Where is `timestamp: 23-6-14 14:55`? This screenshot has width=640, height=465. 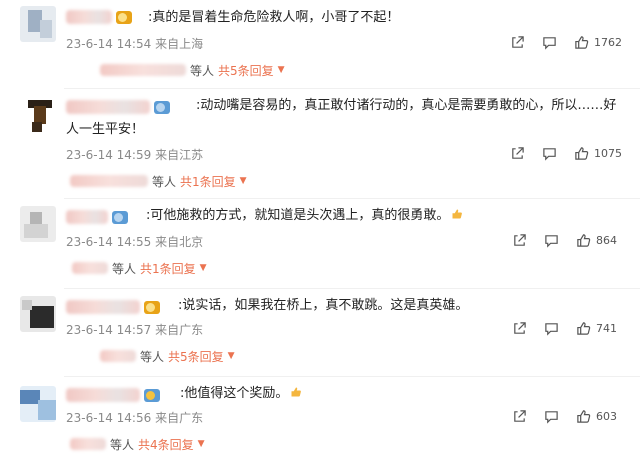 timestamp: 23-6-14 14:55 is located at coordinates (109, 242).